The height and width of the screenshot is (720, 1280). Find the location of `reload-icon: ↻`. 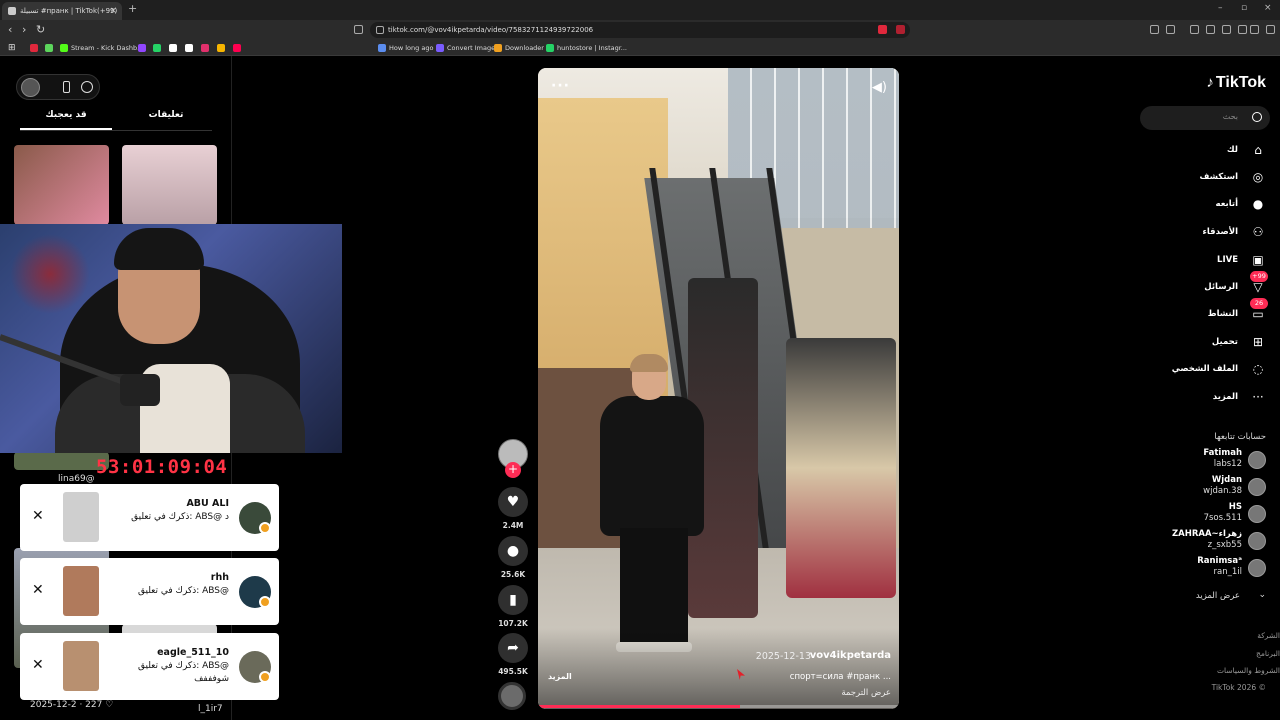

reload-icon: ↻ is located at coordinates (40, 29).